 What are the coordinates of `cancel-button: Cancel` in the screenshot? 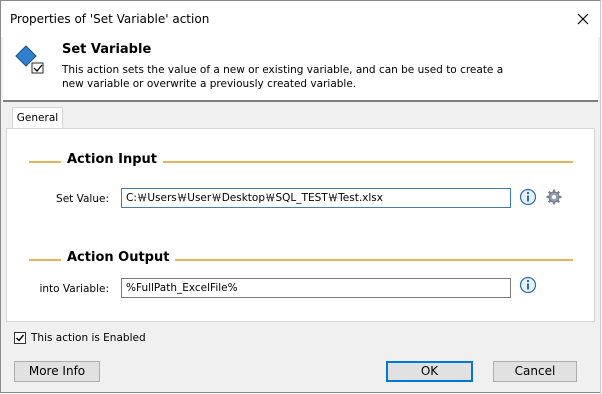 It's located at (535, 371).